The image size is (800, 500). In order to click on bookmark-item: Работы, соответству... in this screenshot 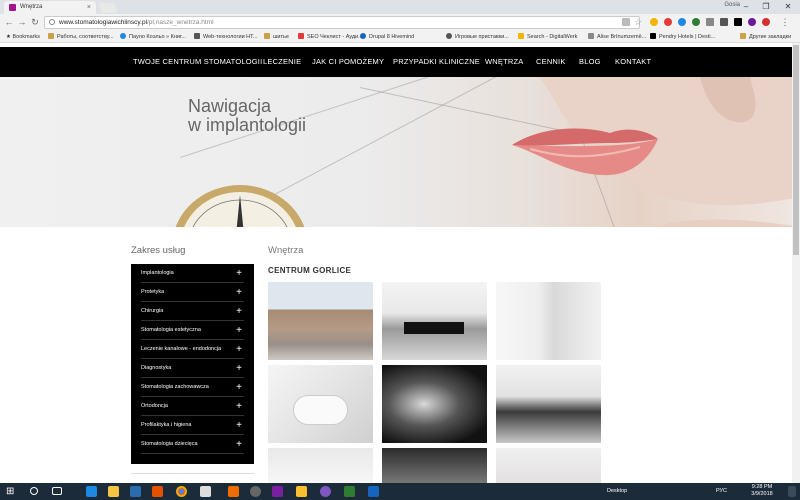, I will do `click(81, 37)`.